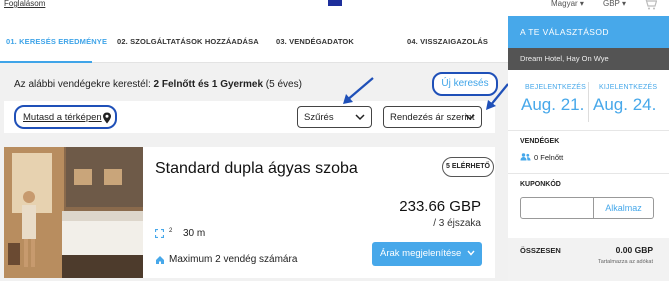 Image resolution: width=669 pixels, height=281 pixels. What do you see at coordinates (540, 250) in the screenshot?
I see `total-label: ÖSSZESEN` at bounding box center [540, 250].